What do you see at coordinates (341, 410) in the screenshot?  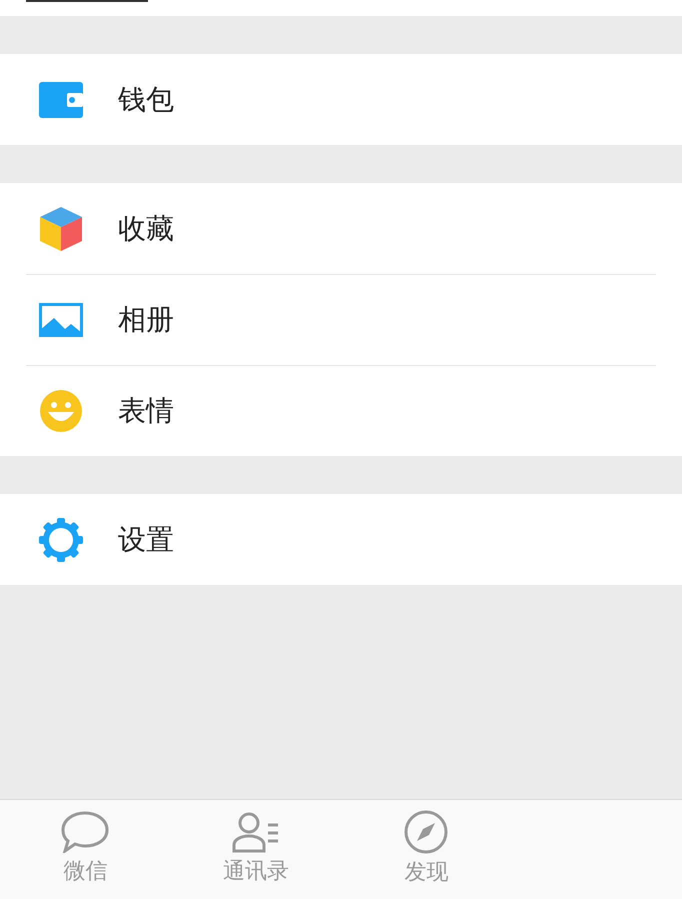 I see `menu-item: 表情` at bounding box center [341, 410].